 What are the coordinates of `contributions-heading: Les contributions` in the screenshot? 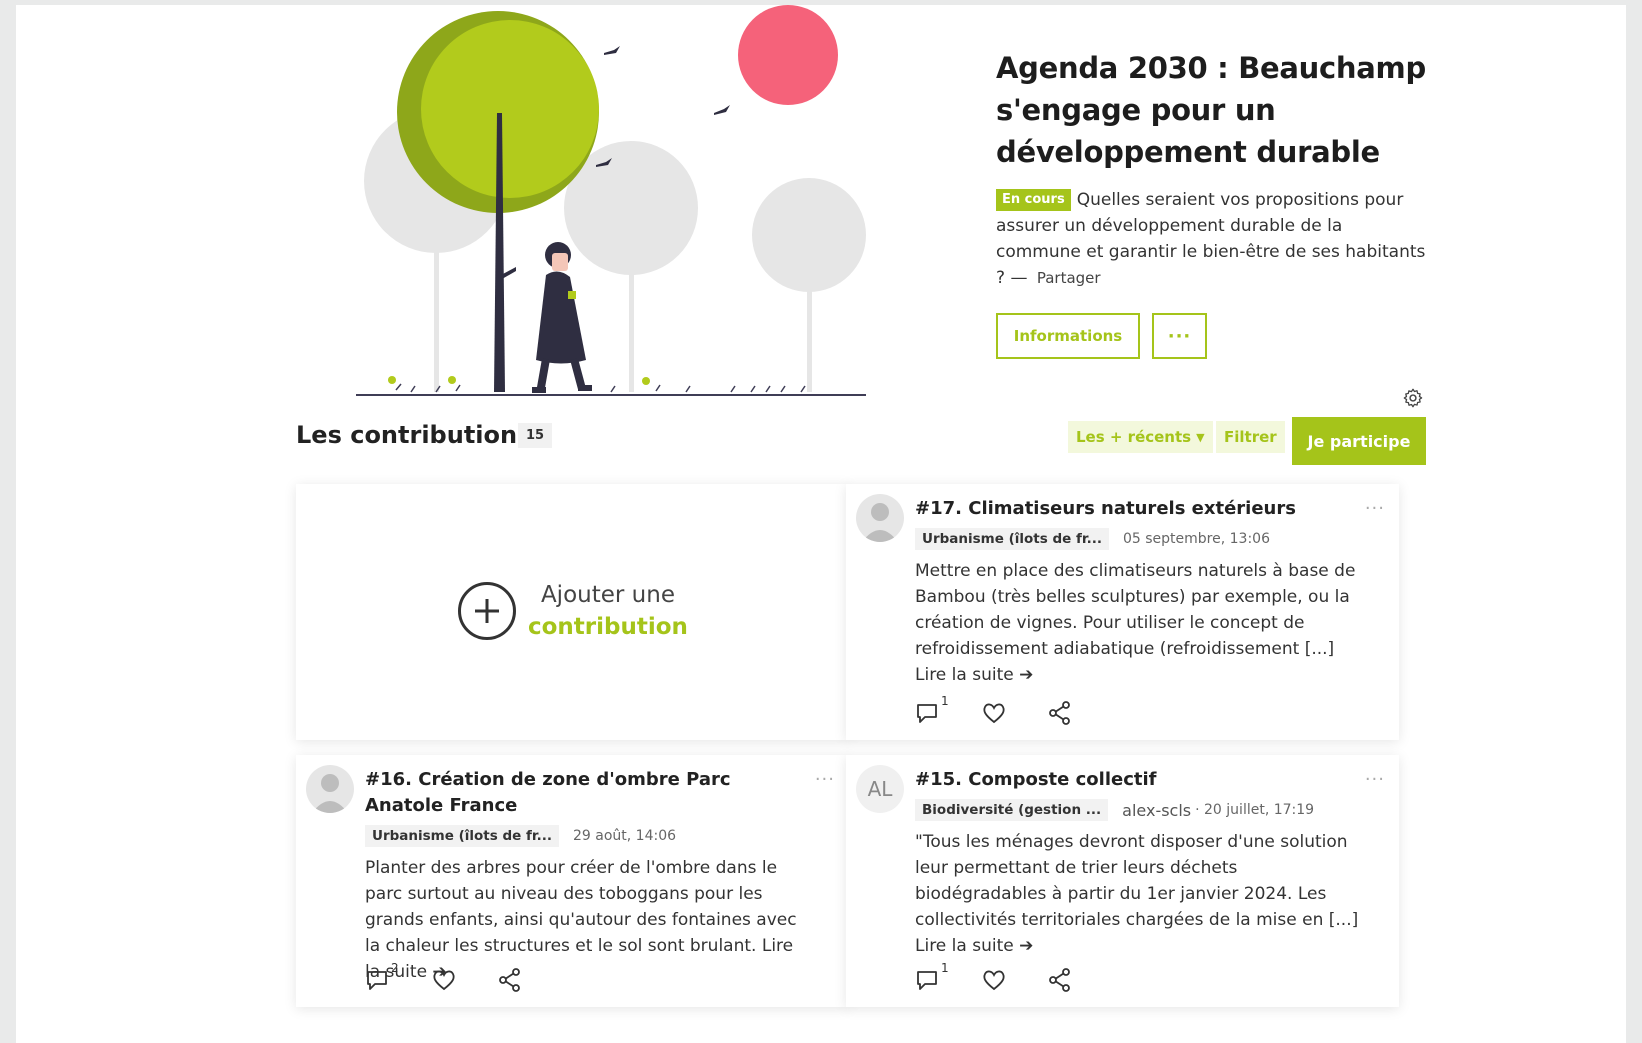 It's located at (414, 435).